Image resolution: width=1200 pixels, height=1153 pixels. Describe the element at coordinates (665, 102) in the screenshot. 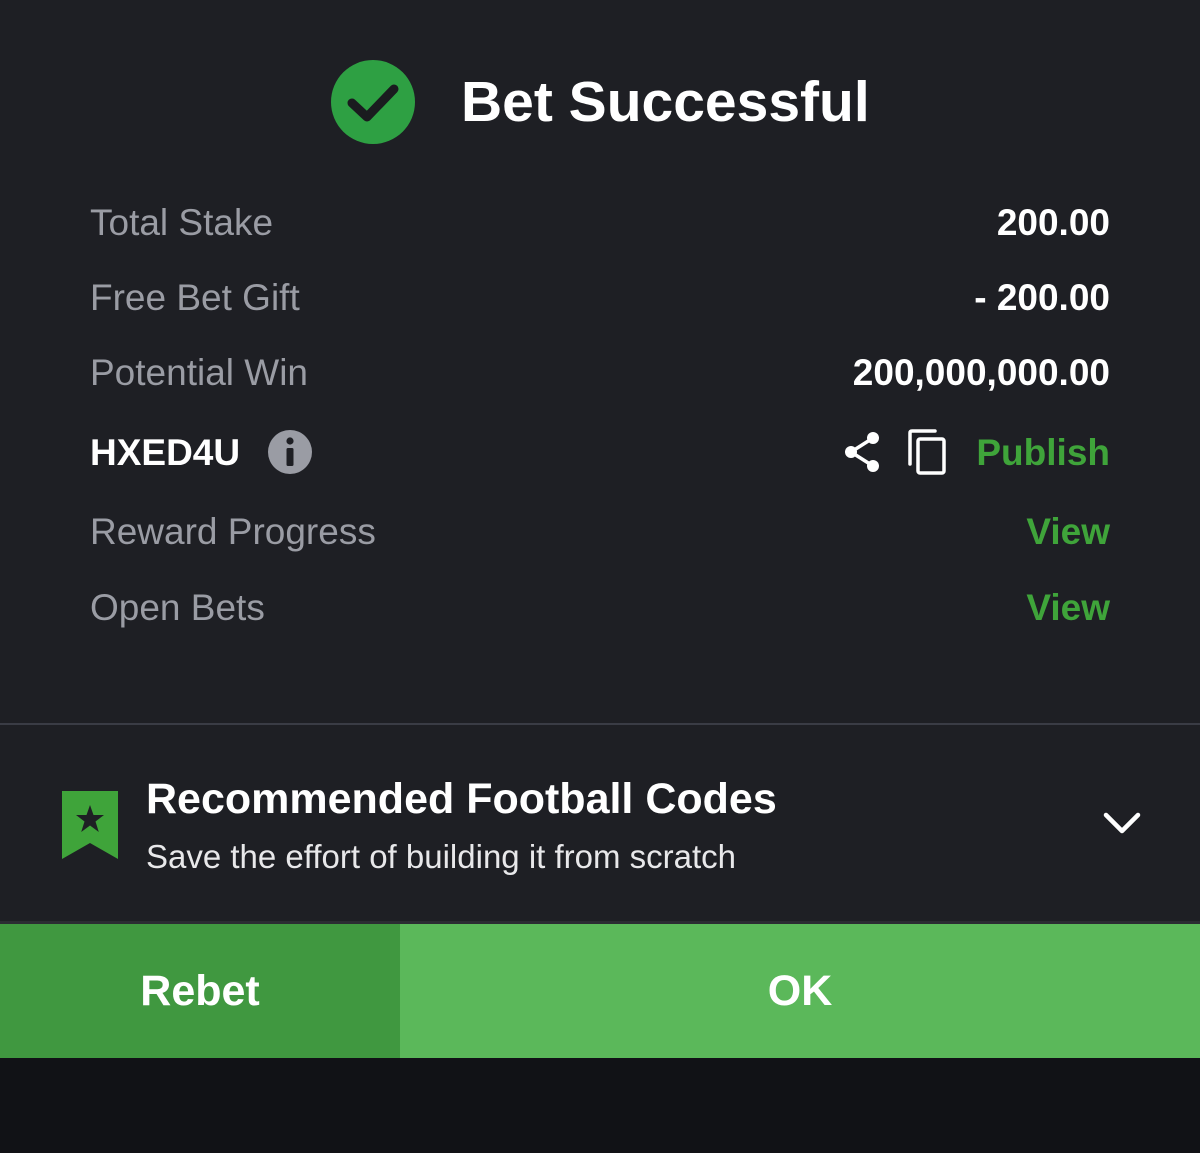

I see `dialog-title: Bet Successful` at that location.